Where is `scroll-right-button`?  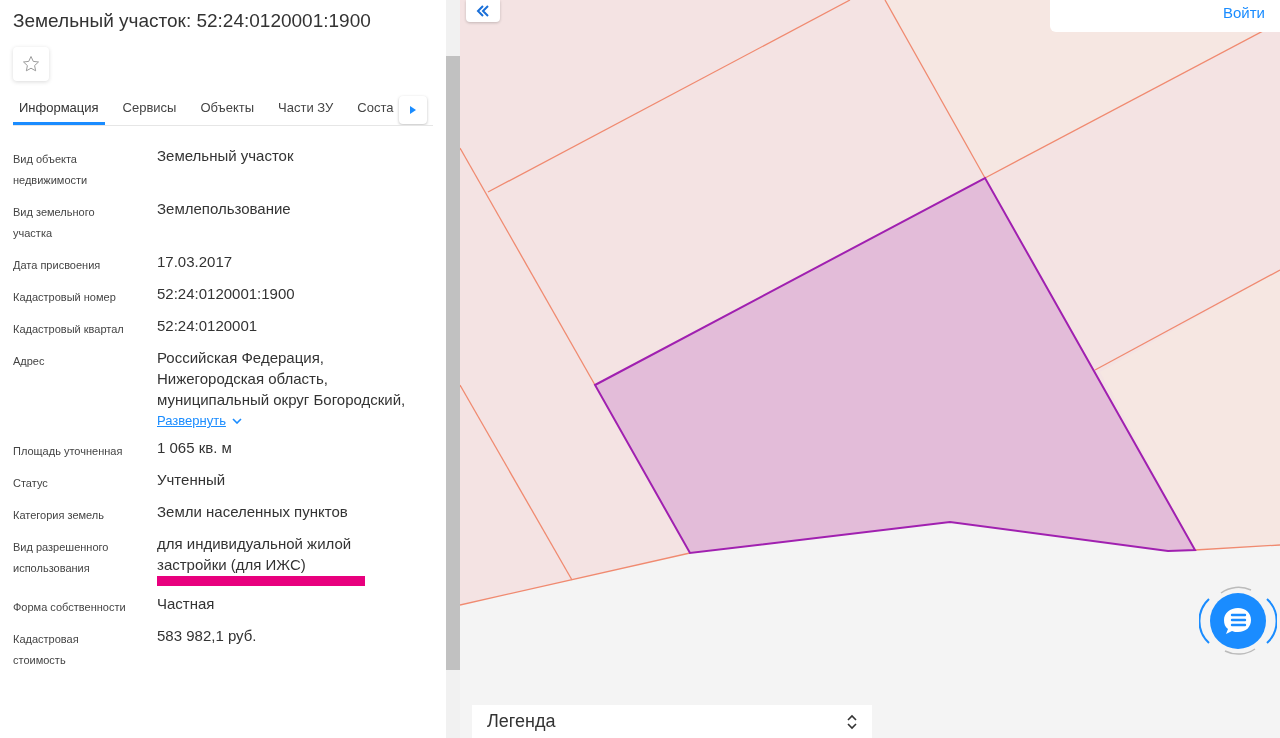
scroll-right-button is located at coordinates (413, 110).